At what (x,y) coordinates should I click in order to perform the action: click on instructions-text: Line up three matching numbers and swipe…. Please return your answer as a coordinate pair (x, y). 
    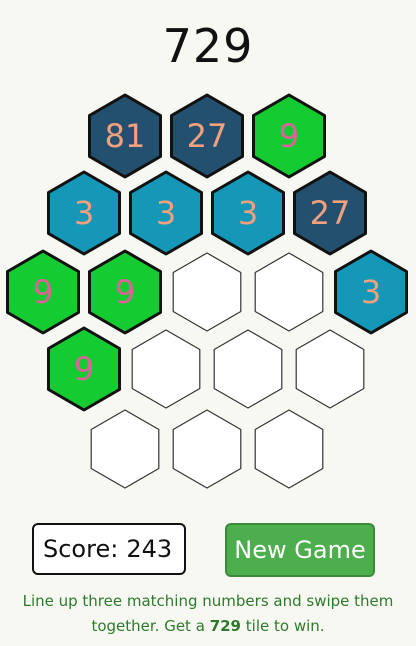
    Looking at the image, I should click on (208, 614).